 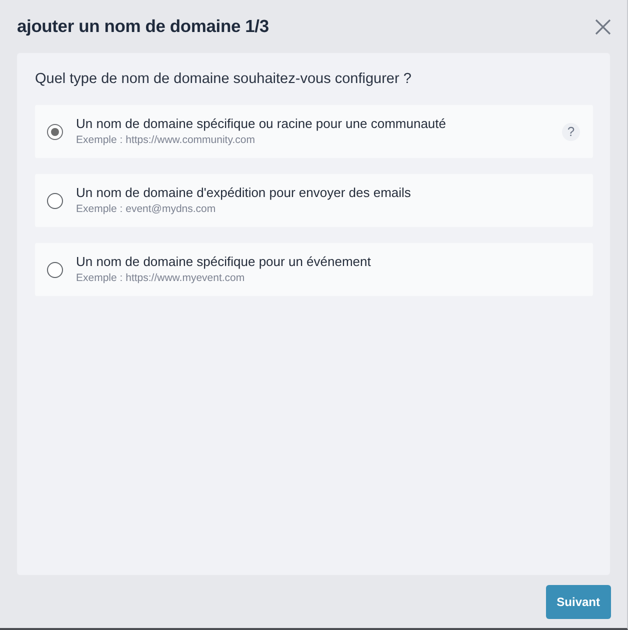 I want to click on option-example: Exemple : https://www.myevent.com, so click(x=160, y=278).